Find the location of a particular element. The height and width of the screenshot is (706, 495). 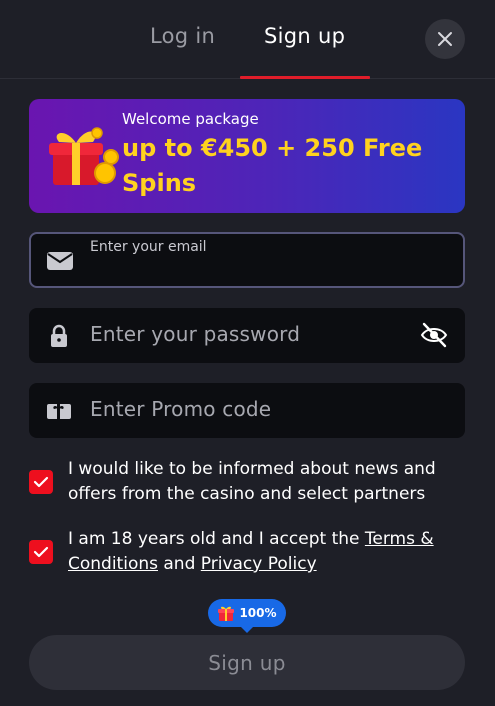

news-consent-checkbox is located at coordinates (41, 482).